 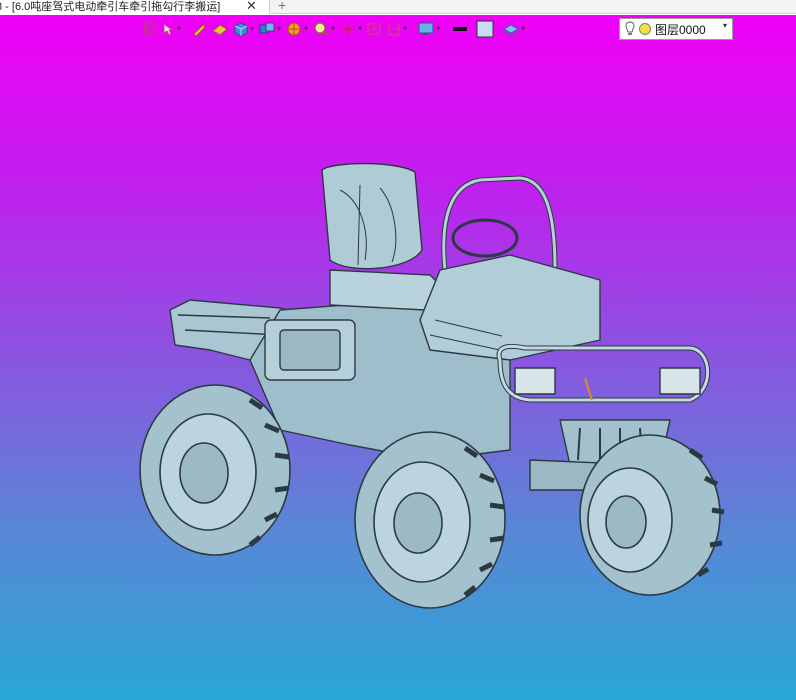 What do you see at coordinates (110, 7) in the screenshot?
I see `document-tab-title: 3 - [6.0吨座驾式电动牵引车牵引拖勾行李搬运]` at bounding box center [110, 7].